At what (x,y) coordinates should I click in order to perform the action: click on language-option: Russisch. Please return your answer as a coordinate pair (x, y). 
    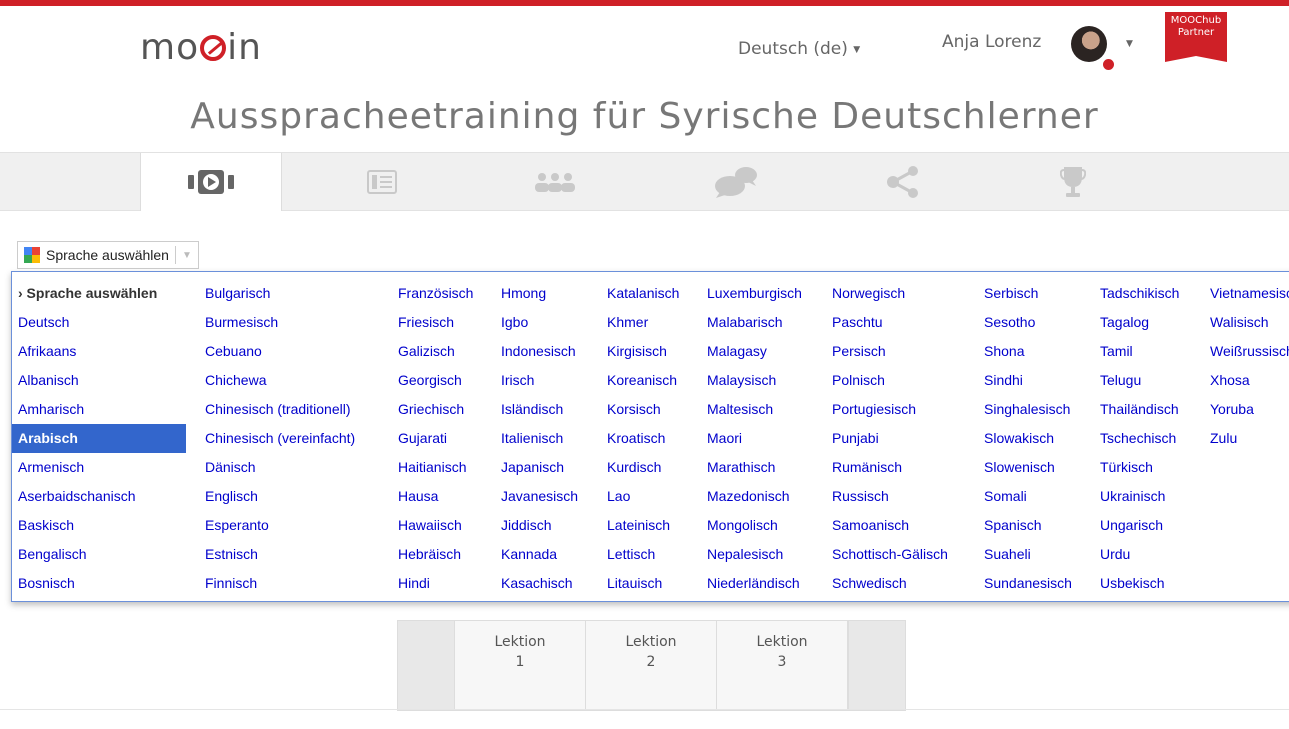
    Looking at the image, I should click on (887, 496).